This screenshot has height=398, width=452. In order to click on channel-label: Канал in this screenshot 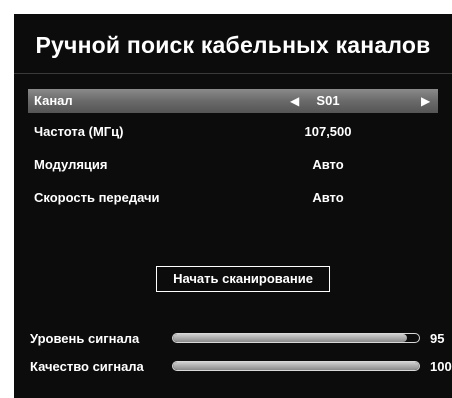, I will do `click(53, 100)`.